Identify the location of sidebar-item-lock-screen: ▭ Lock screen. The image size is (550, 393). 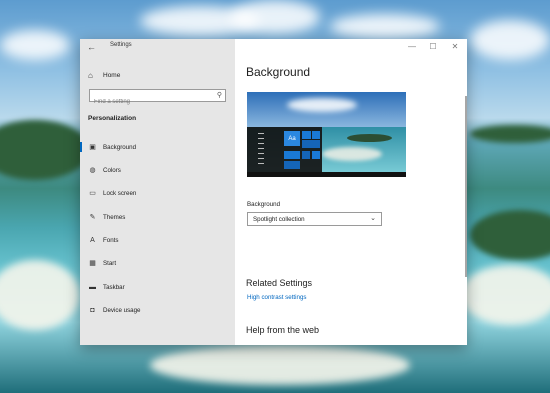
(157, 193).